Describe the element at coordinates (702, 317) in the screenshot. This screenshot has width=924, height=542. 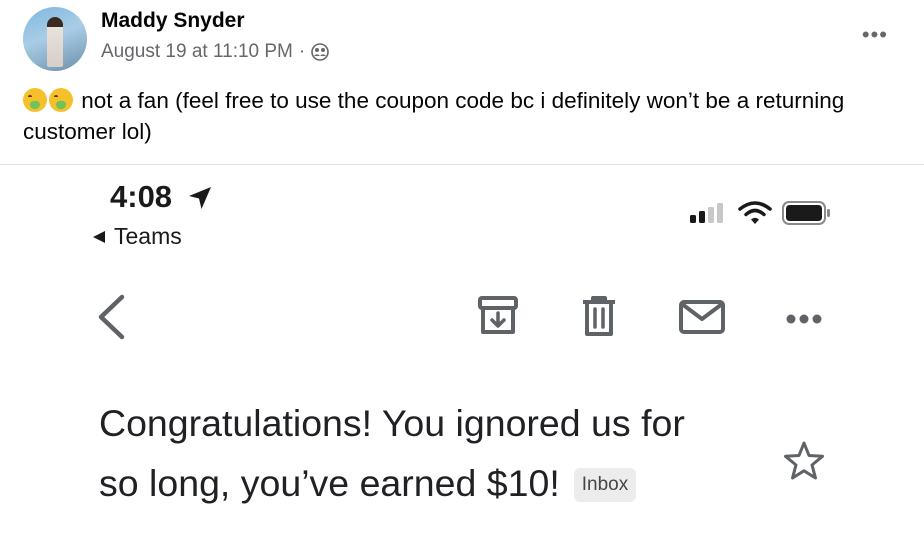
I see `mail-icon` at that location.